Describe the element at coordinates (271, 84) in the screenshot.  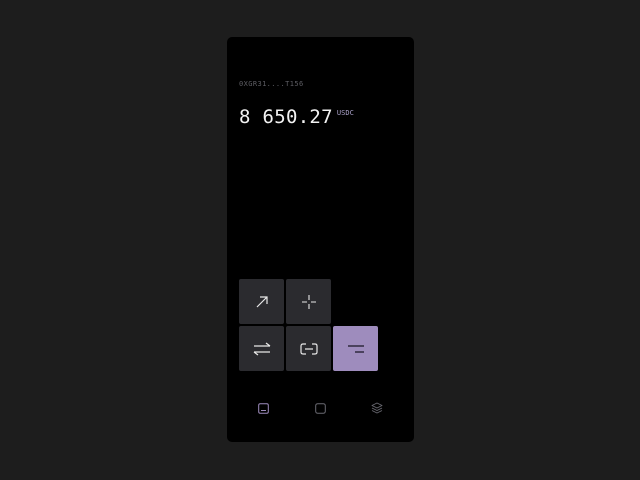
I see `wallet-address: 0XGR31....T156` at that location.